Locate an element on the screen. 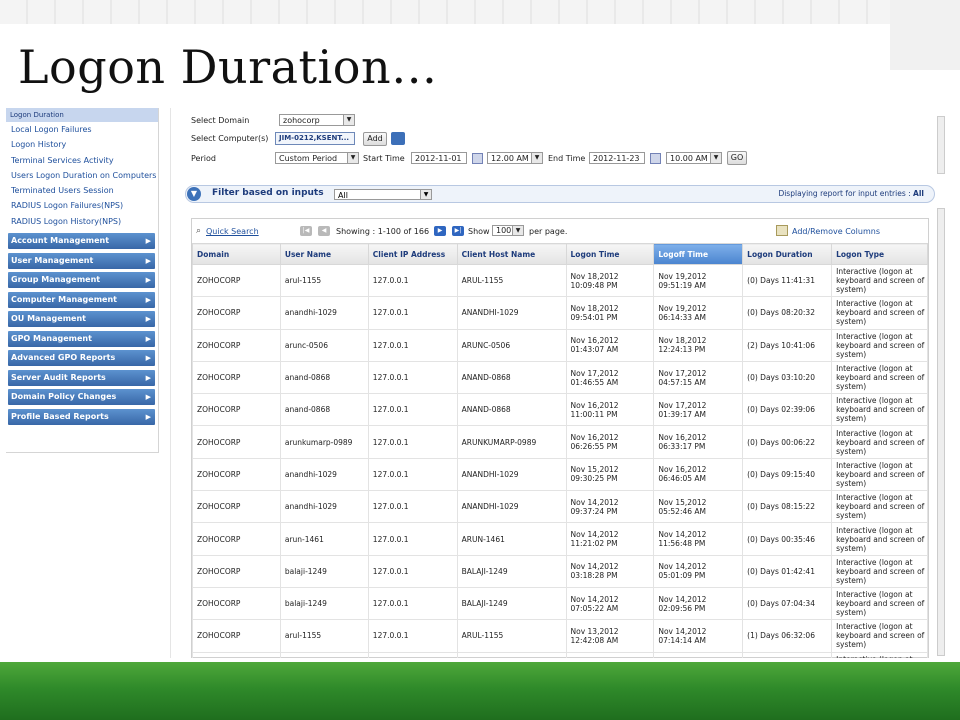 The image size is (960, 720). start-time-select: 12.00 AM ▼ is located at coordinates (515, 158).